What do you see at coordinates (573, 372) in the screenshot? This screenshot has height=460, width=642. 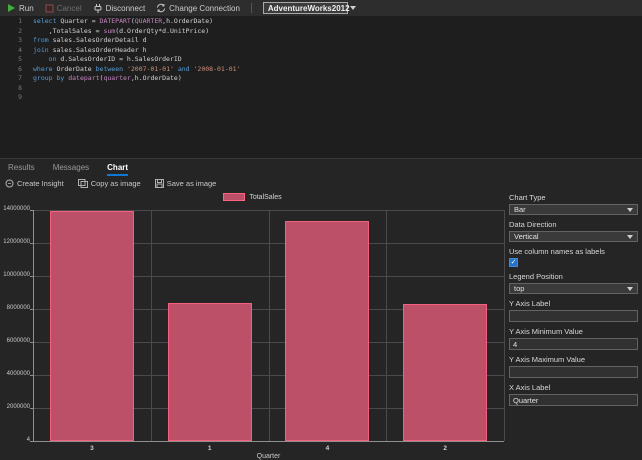 I see `y-axis-max-input` at bounding box center [573, 372].